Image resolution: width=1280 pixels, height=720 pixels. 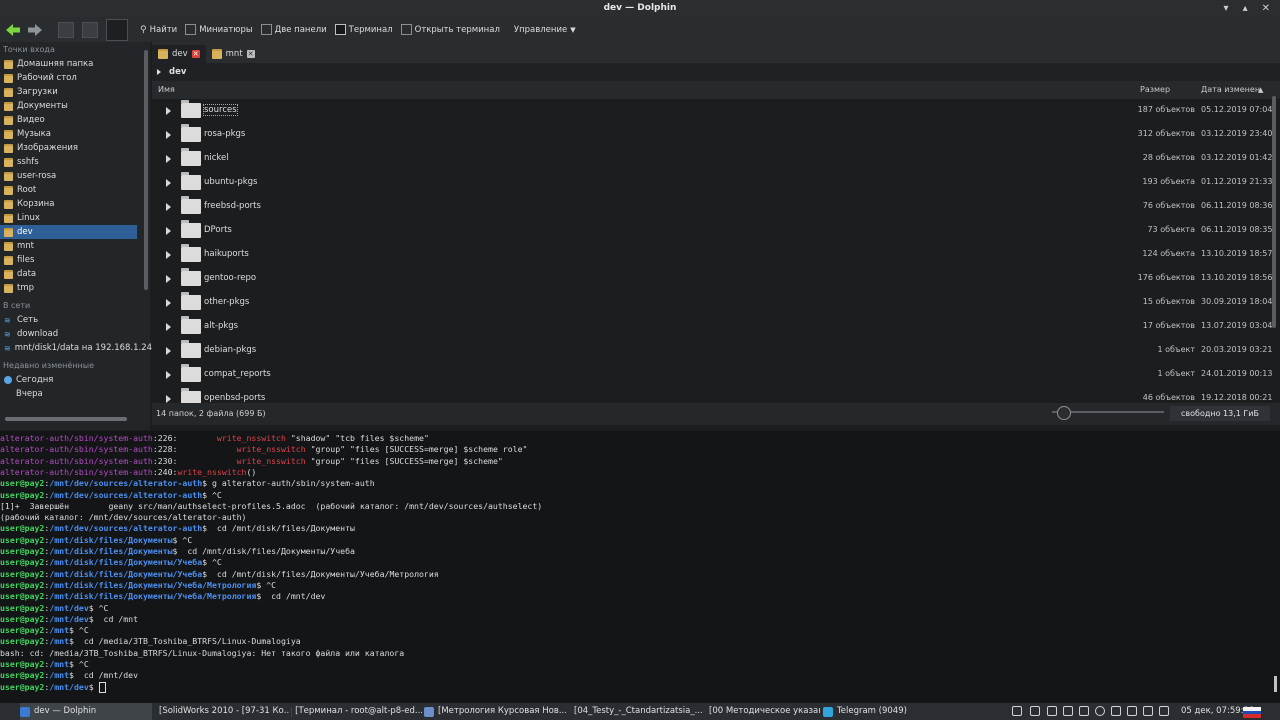 What do you see at coordinates (712, 375) in the screenshot?
I see `file-row: compat_reports 1 объект 24.01.2019 00:13` at bounding box center [712, 375].